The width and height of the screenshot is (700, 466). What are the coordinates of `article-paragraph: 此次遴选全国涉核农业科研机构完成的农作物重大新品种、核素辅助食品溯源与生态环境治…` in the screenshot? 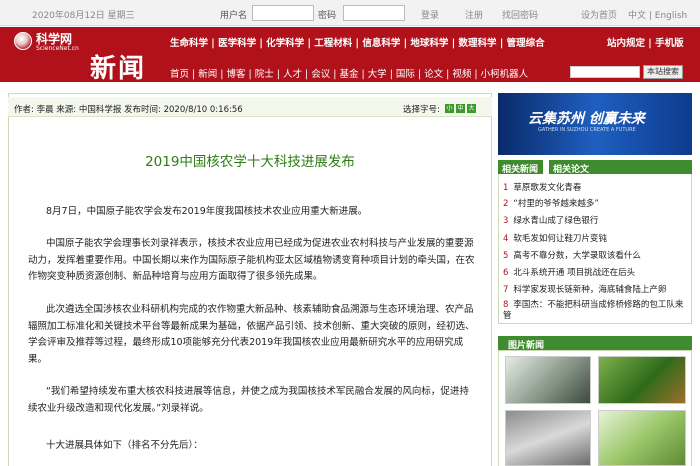 It's located at (251, 334).